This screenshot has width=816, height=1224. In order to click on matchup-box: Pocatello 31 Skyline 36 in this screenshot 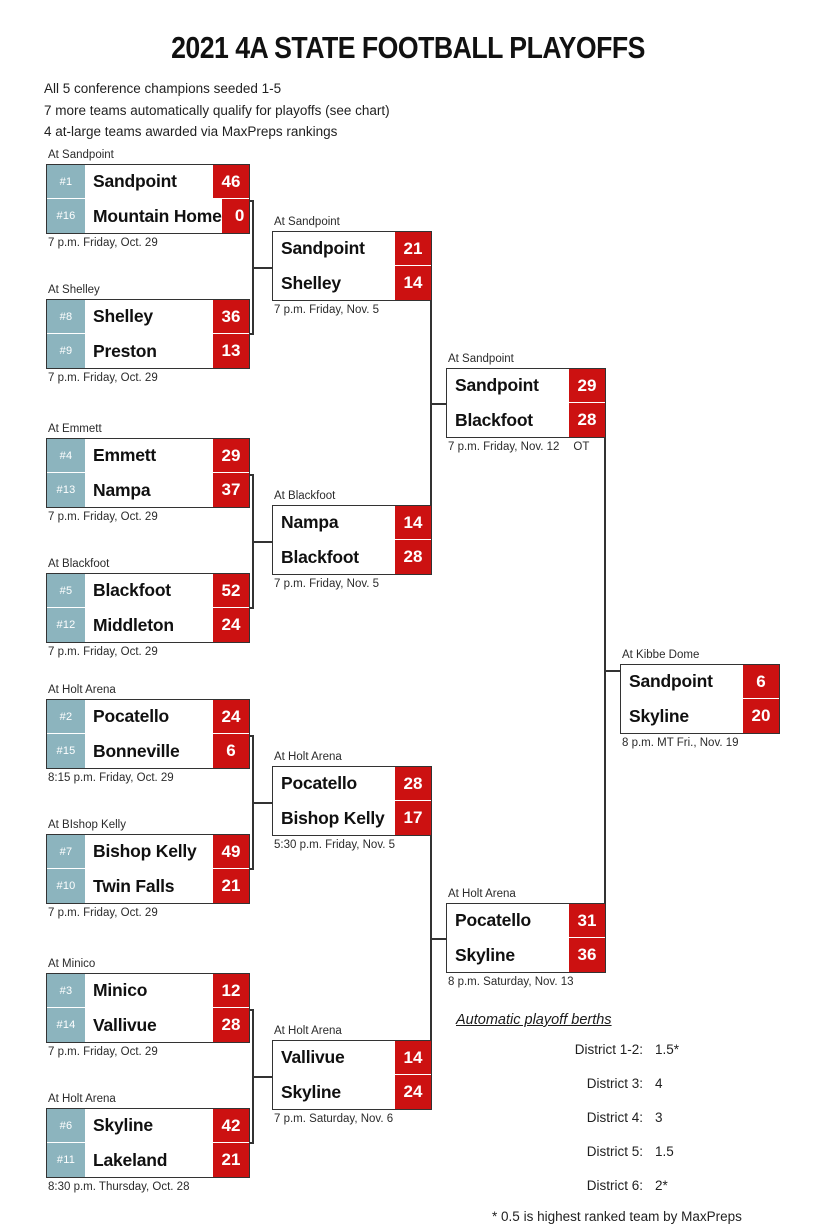, I will do `click(526, 938)`.